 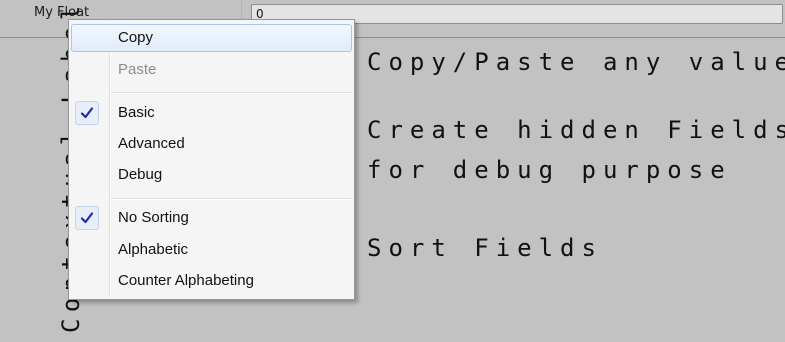 I want to click on menu-item-label: No Sorting, so click(x=153, y=217).